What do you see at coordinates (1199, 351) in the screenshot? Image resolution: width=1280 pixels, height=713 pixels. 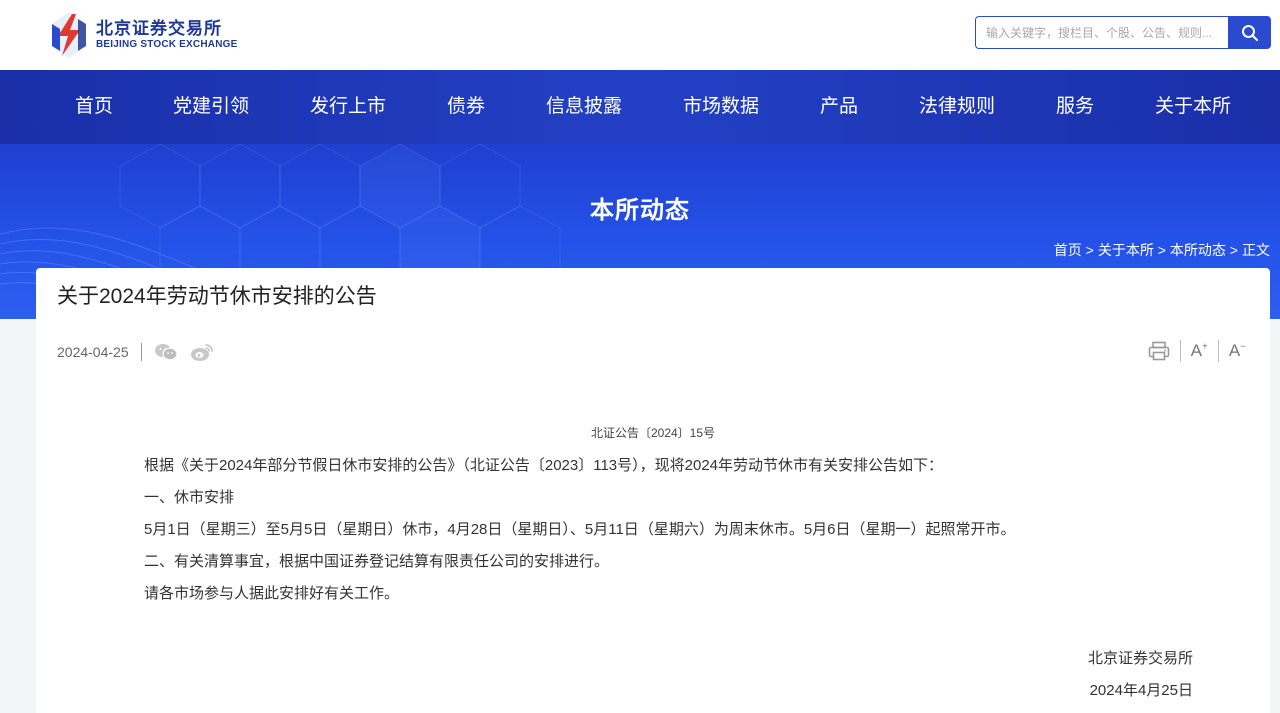 I see `font-increase-button: A+` at bounding box center [1199, 351].